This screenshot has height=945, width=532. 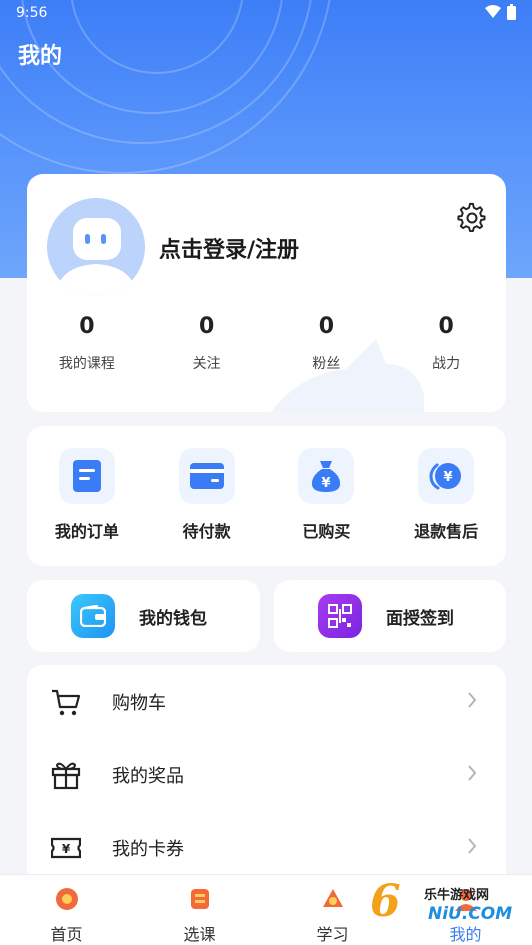 I want to click on profile-stats: 0 我的课程 0 关注 0 粉丝 0 战力, so click(x=266, y=343).